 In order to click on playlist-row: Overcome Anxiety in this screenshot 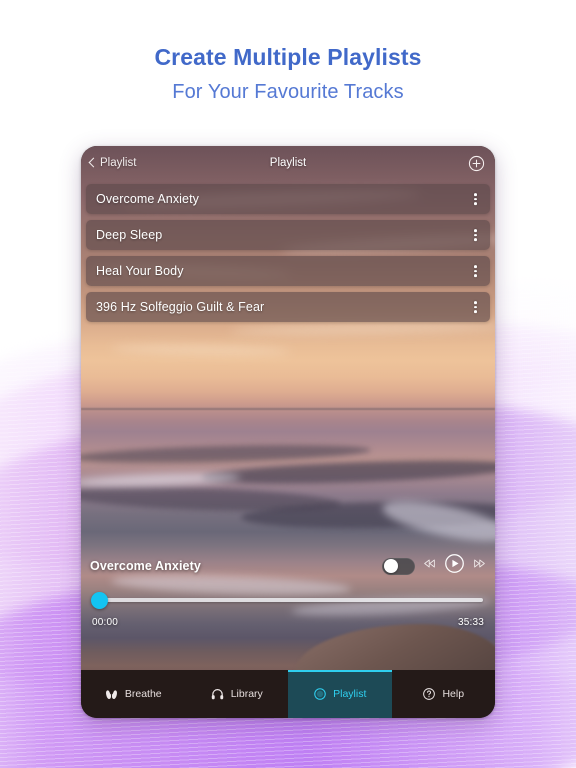, I will do `click(288, 199)`.